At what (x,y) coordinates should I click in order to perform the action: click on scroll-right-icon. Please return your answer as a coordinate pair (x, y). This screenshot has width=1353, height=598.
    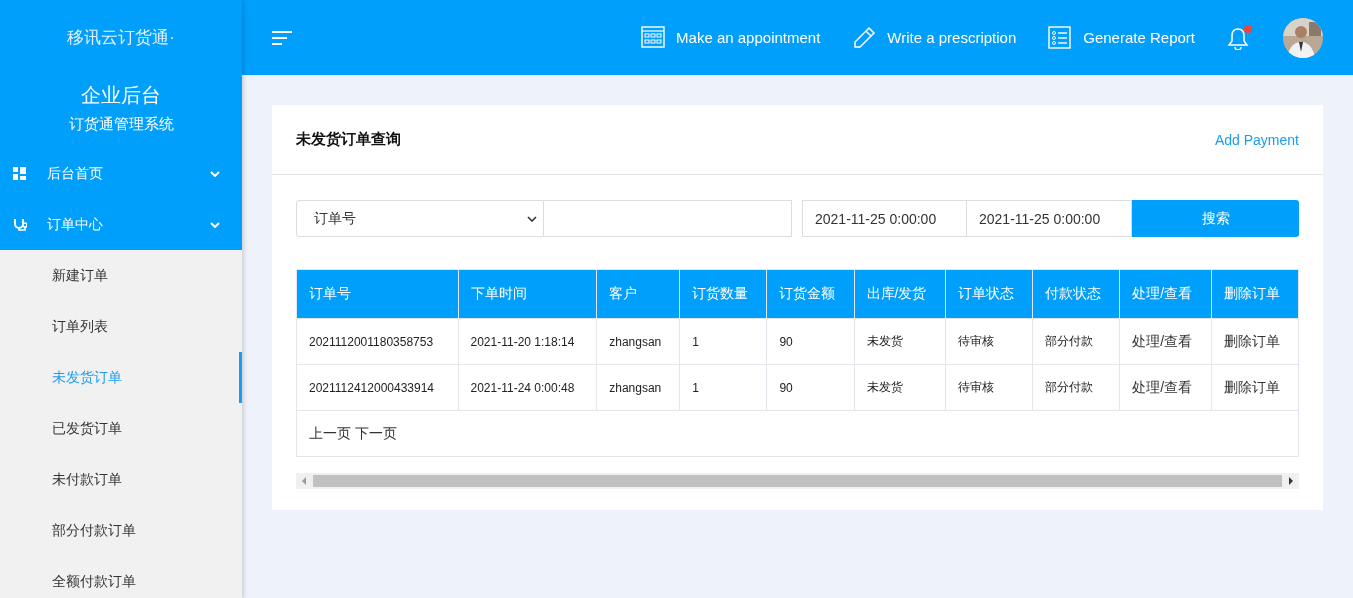
    Looking at the image, I should click on (1291, 481).